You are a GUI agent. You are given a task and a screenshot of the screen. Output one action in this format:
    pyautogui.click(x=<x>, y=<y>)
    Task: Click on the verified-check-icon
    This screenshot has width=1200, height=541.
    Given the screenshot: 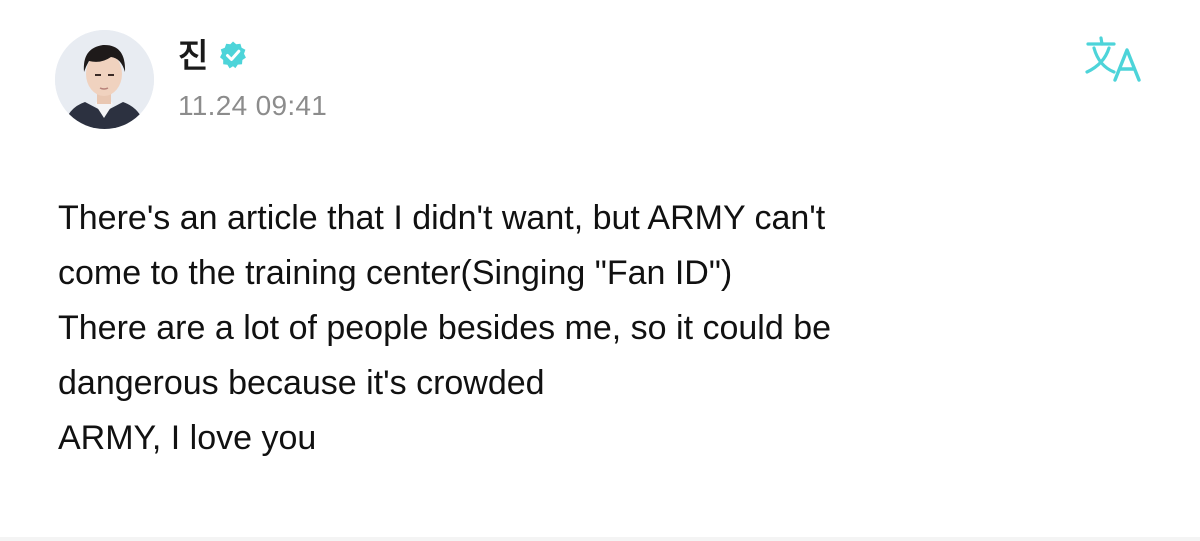 What is the action you would take?
    pyautogui.click(x=233, y=55)
    